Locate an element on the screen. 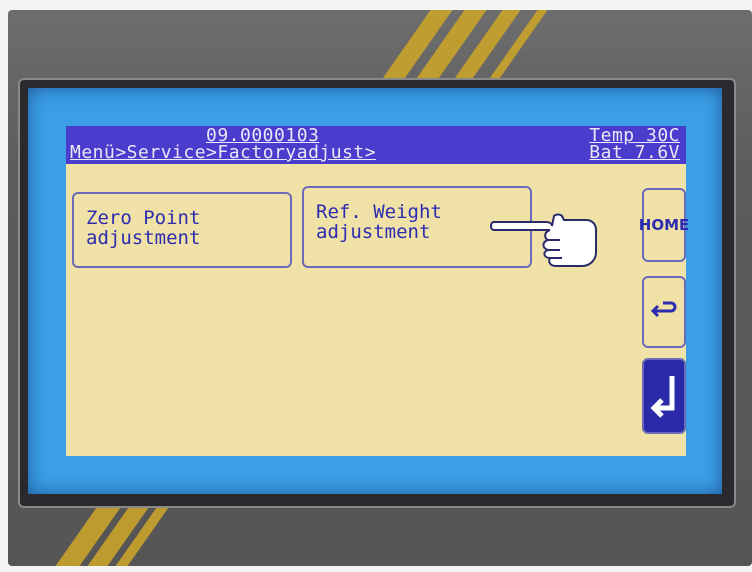  enter-button is located at coordinates (664, 396).